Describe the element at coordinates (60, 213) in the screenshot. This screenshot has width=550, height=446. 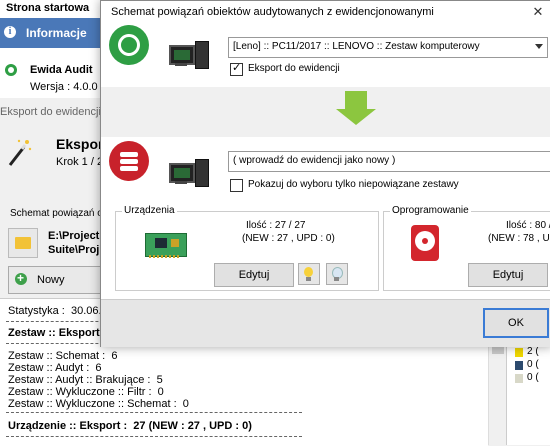
I see `schemat-label: Schemat powiązań obi` at that location.